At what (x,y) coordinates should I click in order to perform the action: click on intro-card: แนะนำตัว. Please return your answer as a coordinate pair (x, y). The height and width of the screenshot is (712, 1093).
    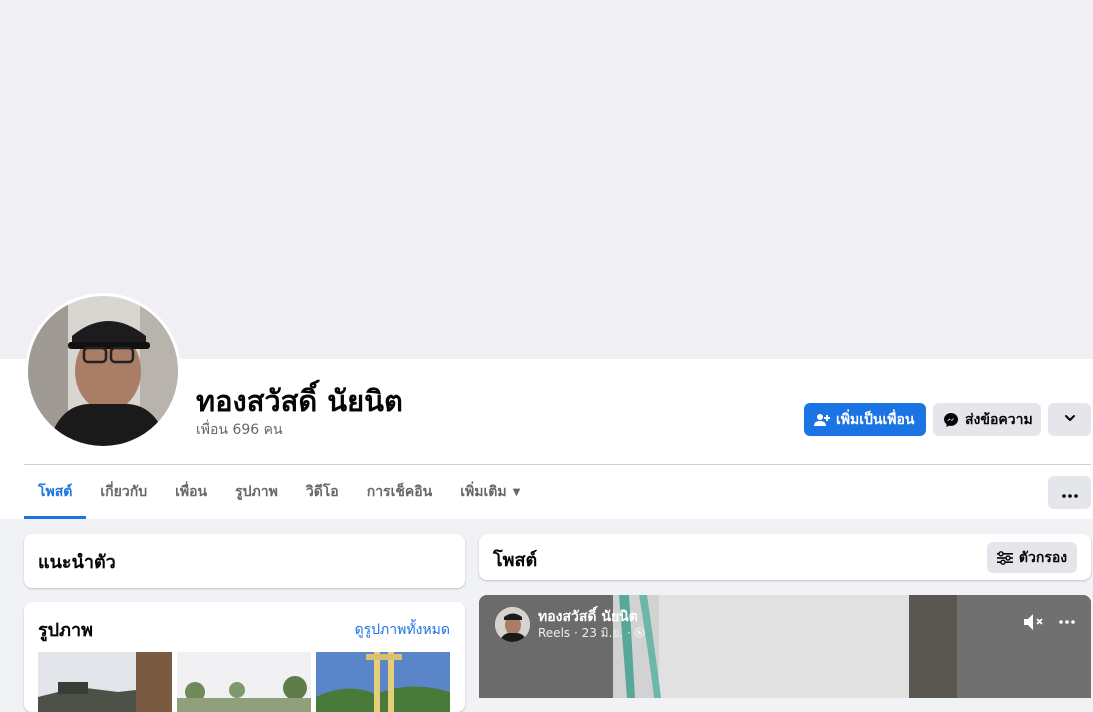
    Looking at the image, I should click on (244, 561).